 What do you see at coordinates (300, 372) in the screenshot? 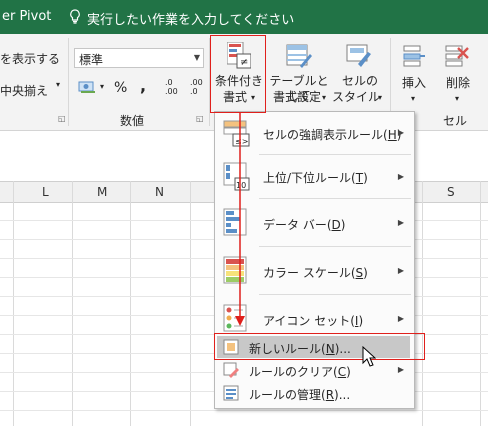
I see `menu-item-label: ルールのクリア(C)` at bounding box center [300, 372].